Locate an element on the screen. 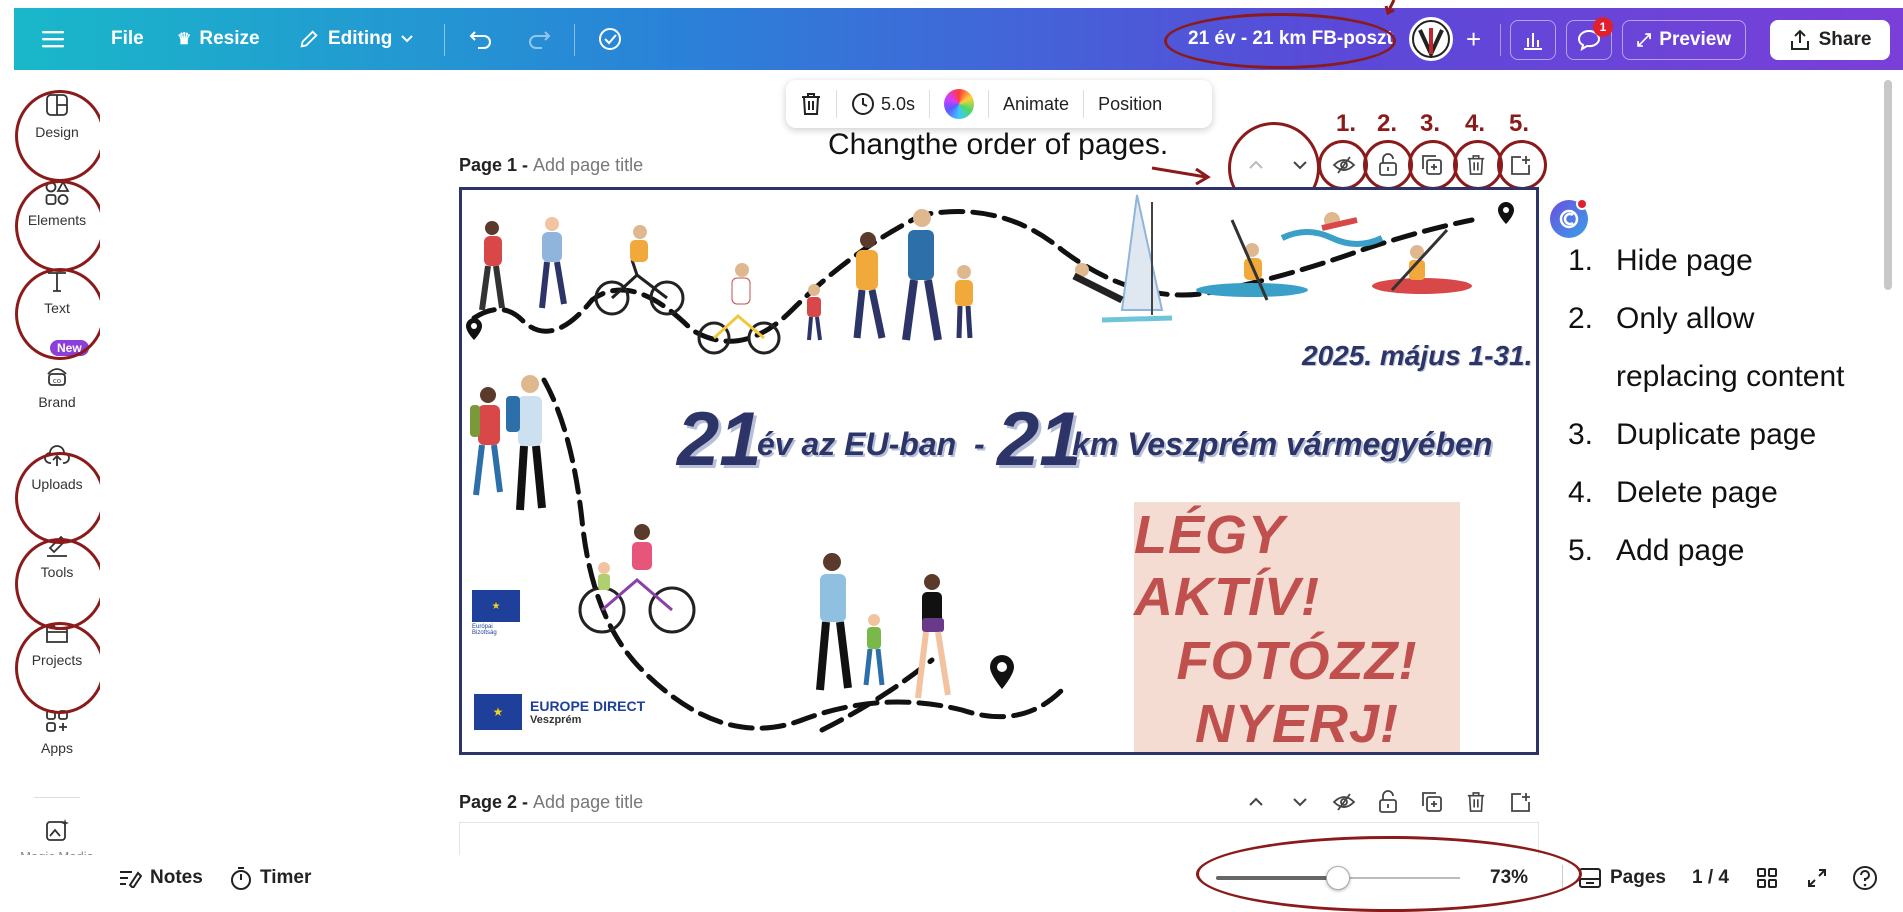  svg-text: co is located at coordinates (57, 381).